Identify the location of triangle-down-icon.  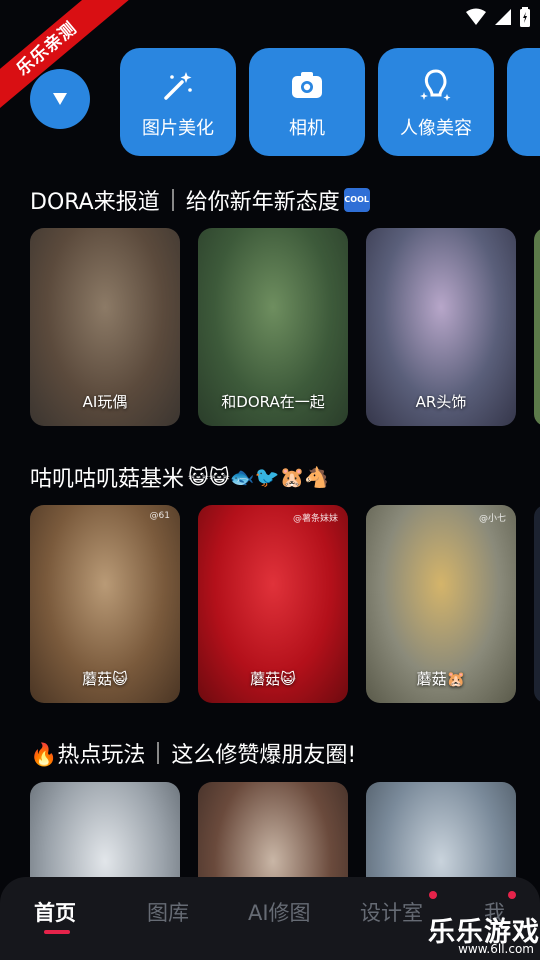
(60, 99).